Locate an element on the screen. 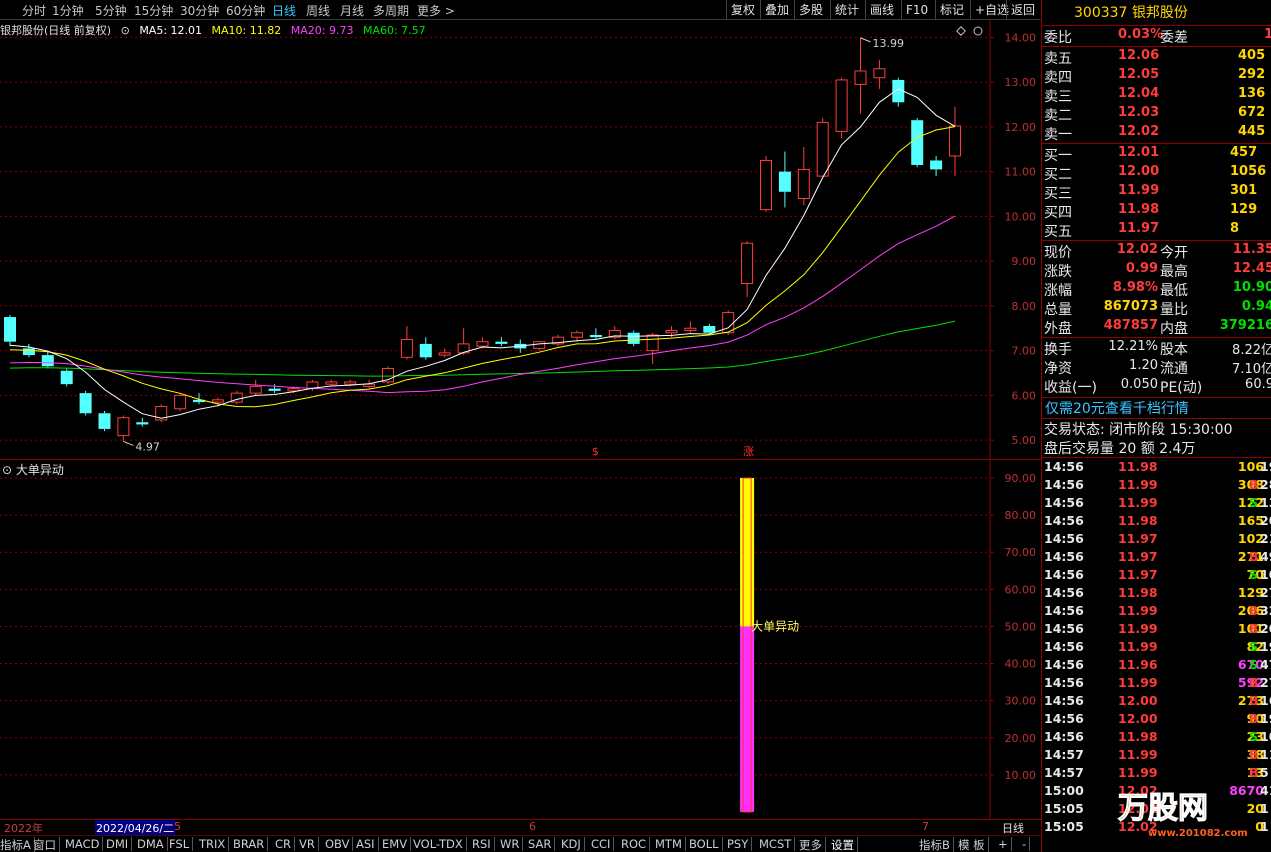 This screenshot has width=1271, height=852. tab-template: 模 板 is located at coordinates (973, 844).